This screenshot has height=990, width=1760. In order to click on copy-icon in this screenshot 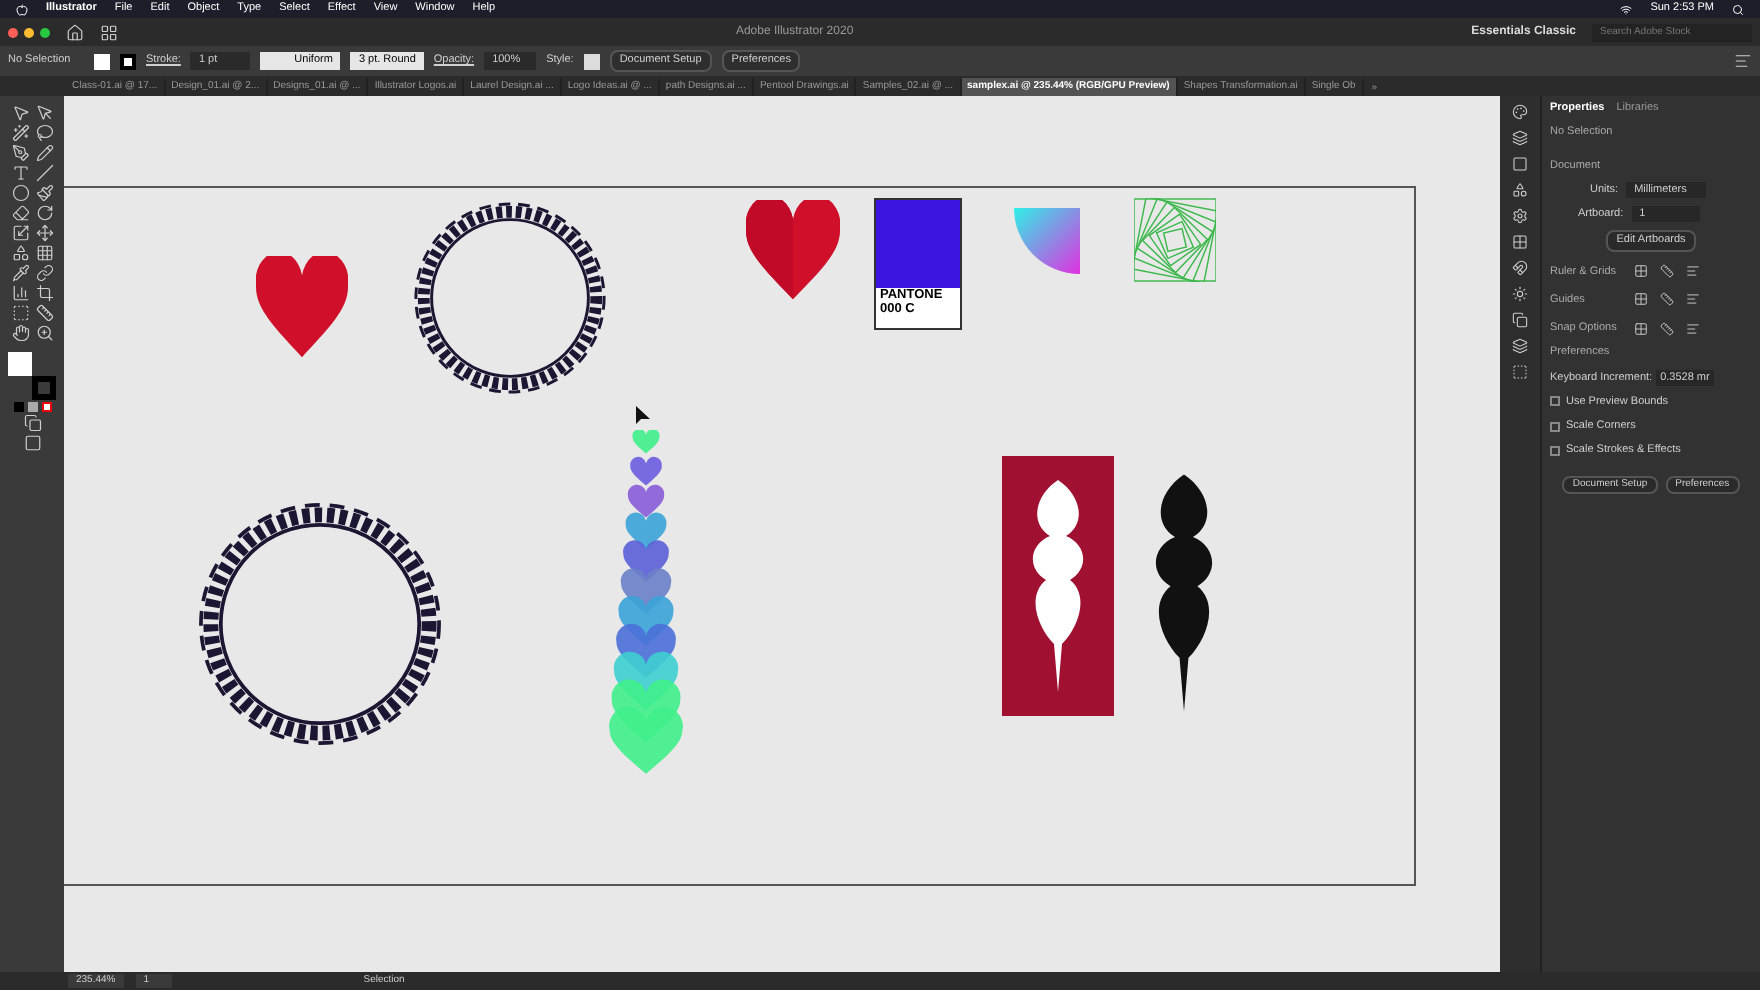, I will do `click(1520, 320)`.